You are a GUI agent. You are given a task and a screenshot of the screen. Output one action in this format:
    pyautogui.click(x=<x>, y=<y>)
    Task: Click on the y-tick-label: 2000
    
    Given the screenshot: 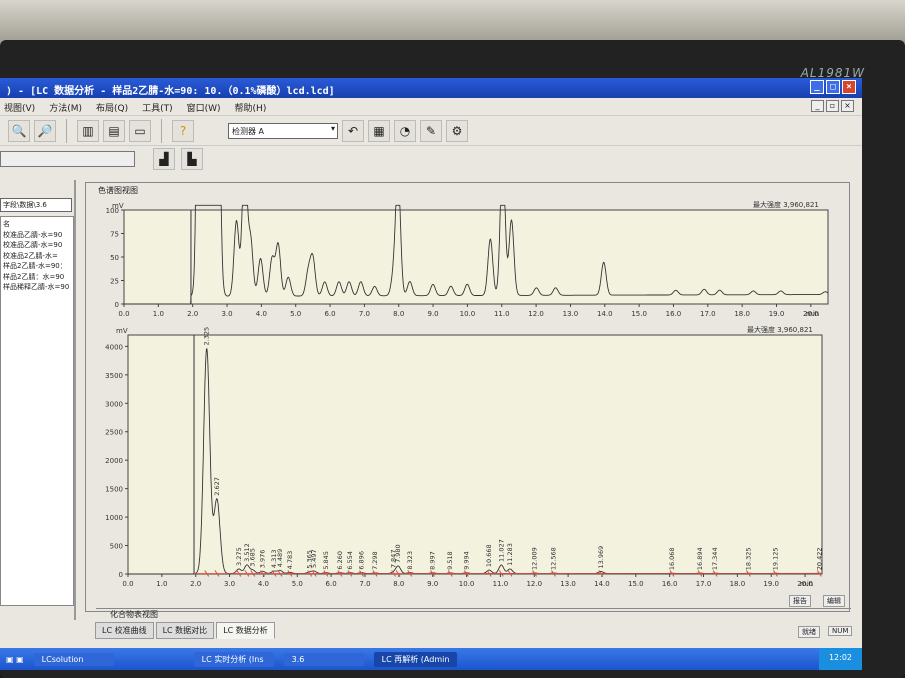 What is the action you would take?
    pyautogui.click(x=114, y=461)
    